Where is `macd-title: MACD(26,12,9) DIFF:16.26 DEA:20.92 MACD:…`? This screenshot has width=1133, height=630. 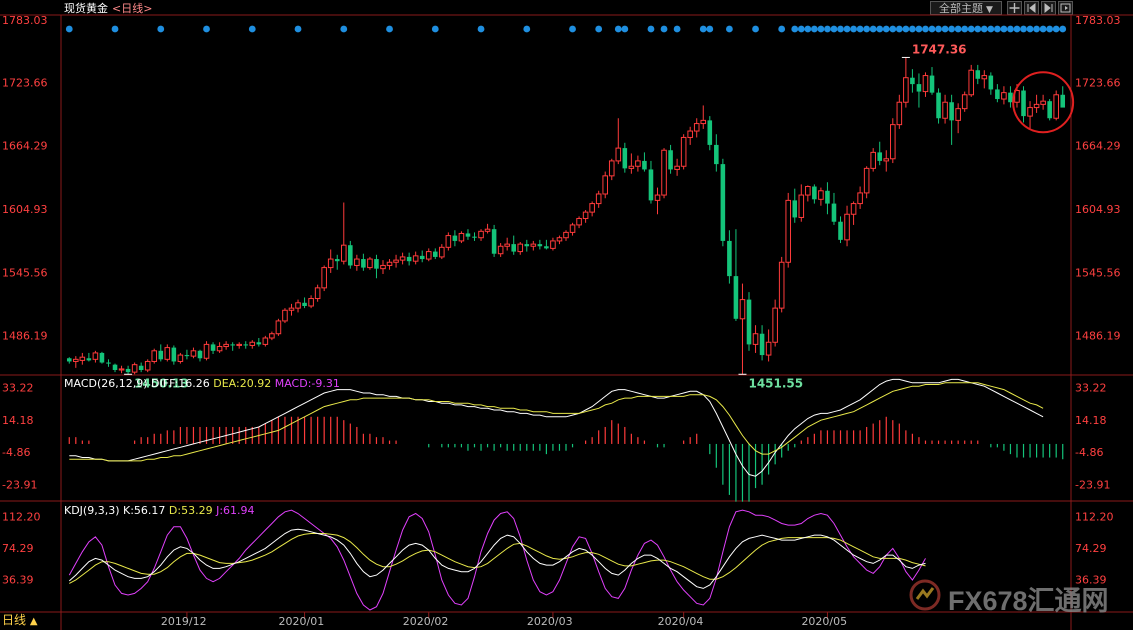
macd-title: MACD(26,12,9) DIFF:16.26 DEA:20.92 MACD:… is located at coordinates (202, 384).